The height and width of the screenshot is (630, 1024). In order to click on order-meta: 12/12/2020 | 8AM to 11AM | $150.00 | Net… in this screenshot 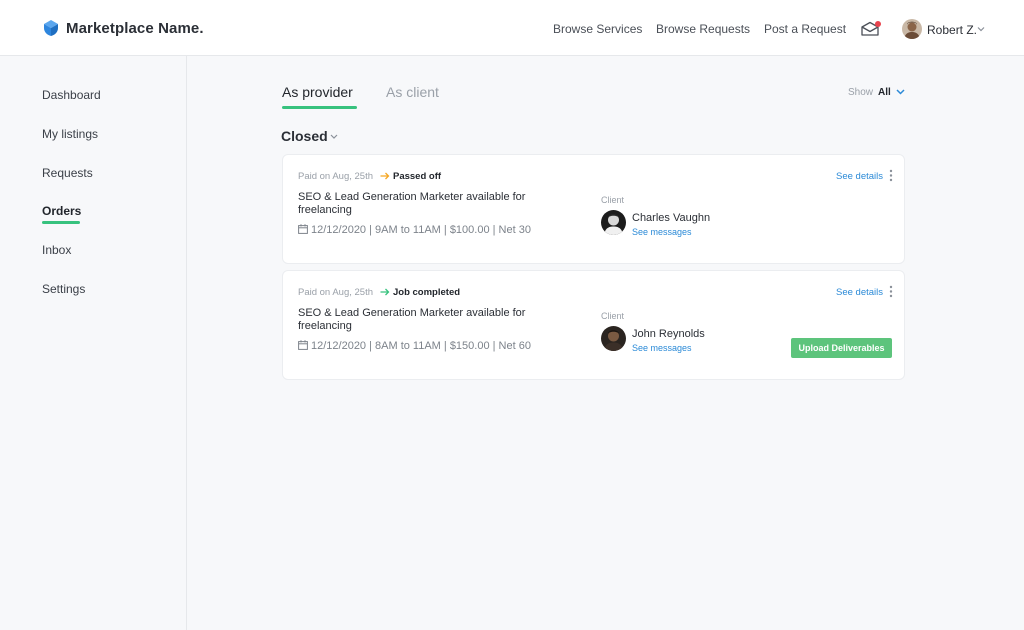, I will do `click(421, 346)`.